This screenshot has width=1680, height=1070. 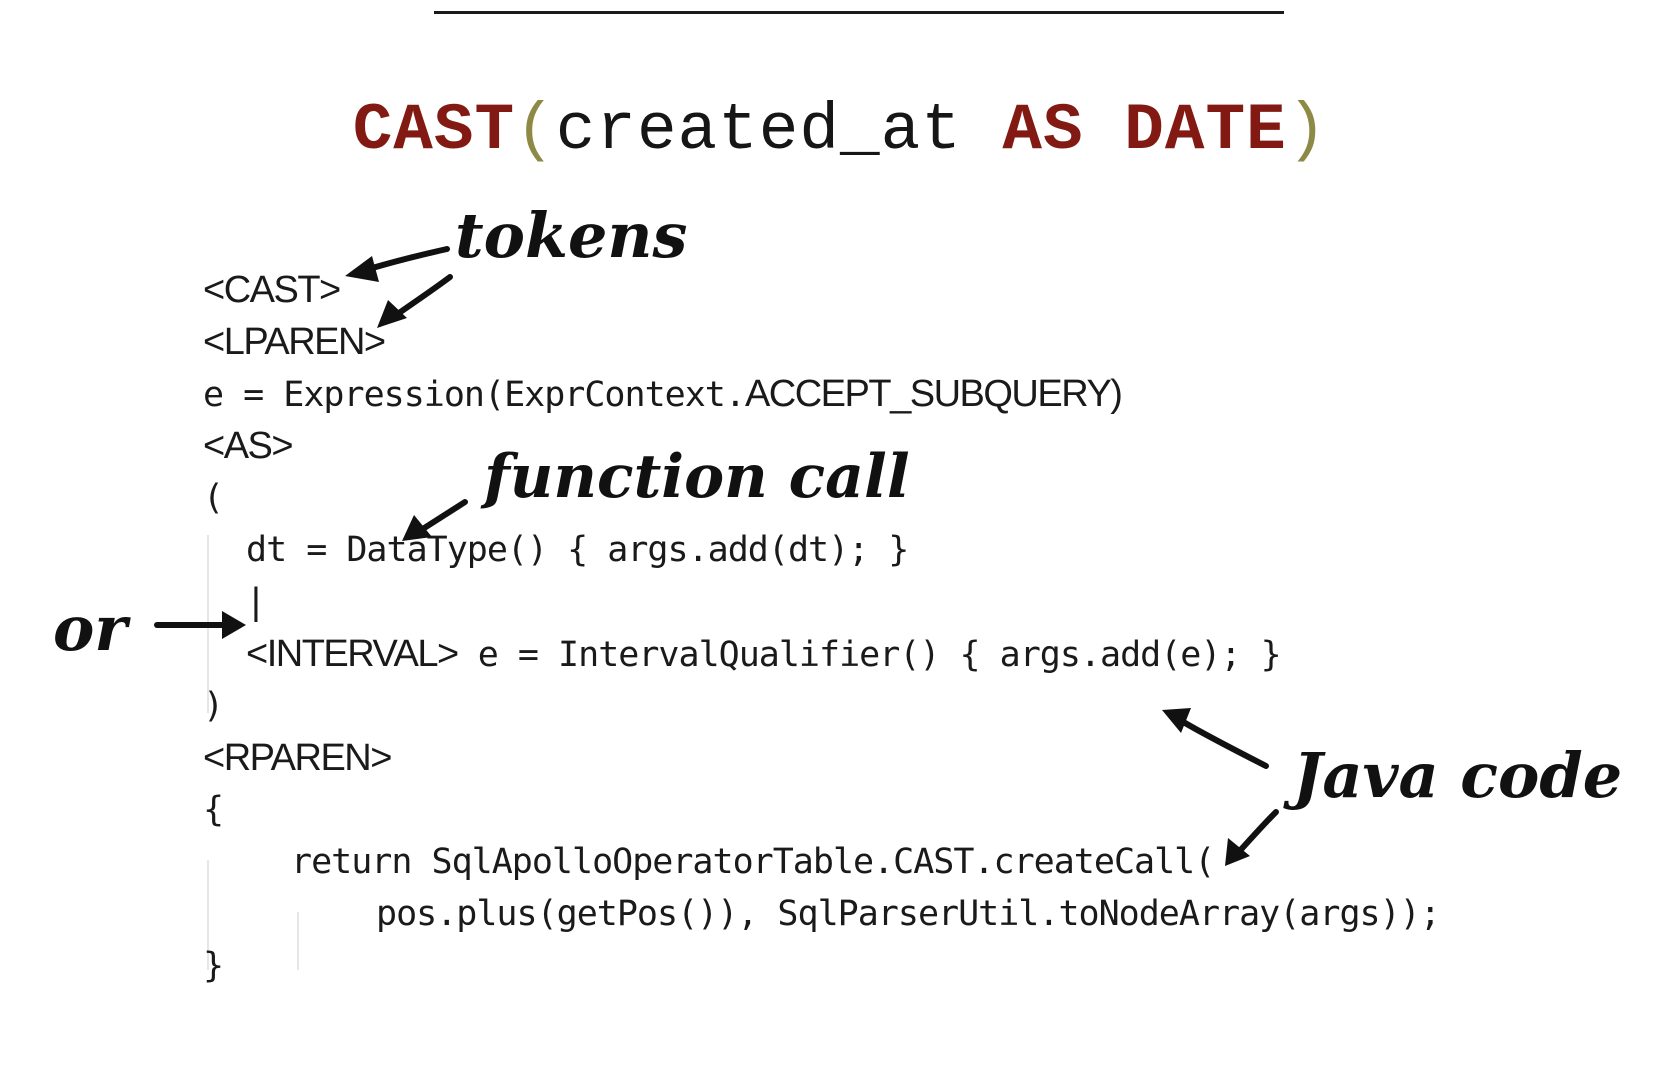 I want to click on arrow-to-createcall, so click(x=1256, y=833).